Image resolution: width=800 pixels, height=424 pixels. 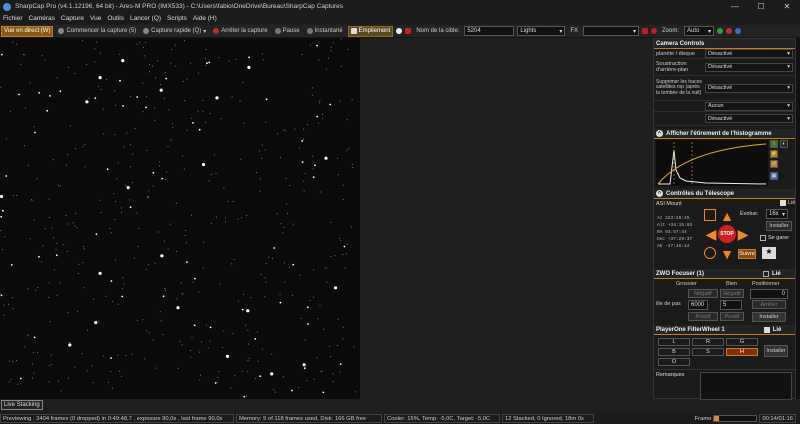 What do you see at coordinates (784, 144) in the screenshot?
I see `contrast-icon: ◐` at bounding box center [784, 144].